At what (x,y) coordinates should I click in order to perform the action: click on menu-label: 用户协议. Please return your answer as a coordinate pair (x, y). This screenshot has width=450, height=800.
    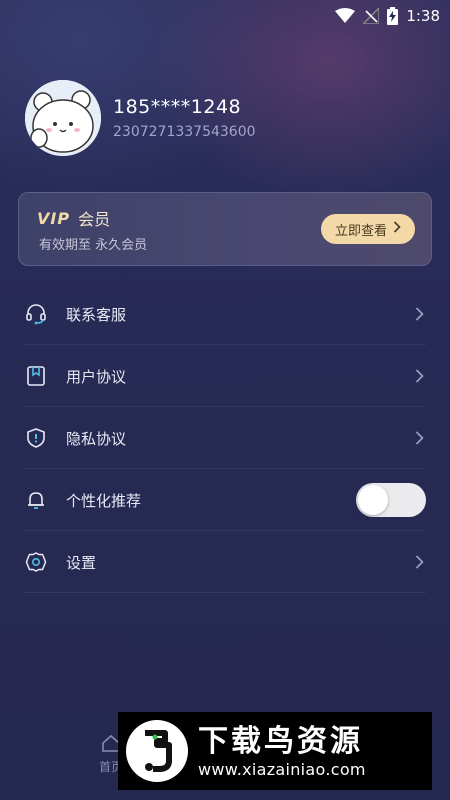
    Looking at the image, I should click on (96, 376).